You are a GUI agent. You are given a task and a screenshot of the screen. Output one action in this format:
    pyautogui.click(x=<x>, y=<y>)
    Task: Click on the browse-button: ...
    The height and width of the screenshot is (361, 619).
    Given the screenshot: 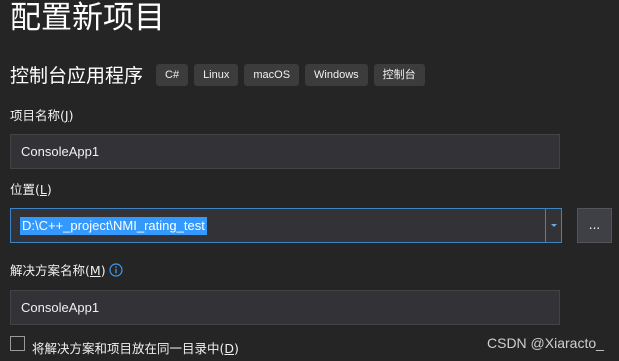 What is the action you would take?
    pyautogui.click(x=594, y=225)
    